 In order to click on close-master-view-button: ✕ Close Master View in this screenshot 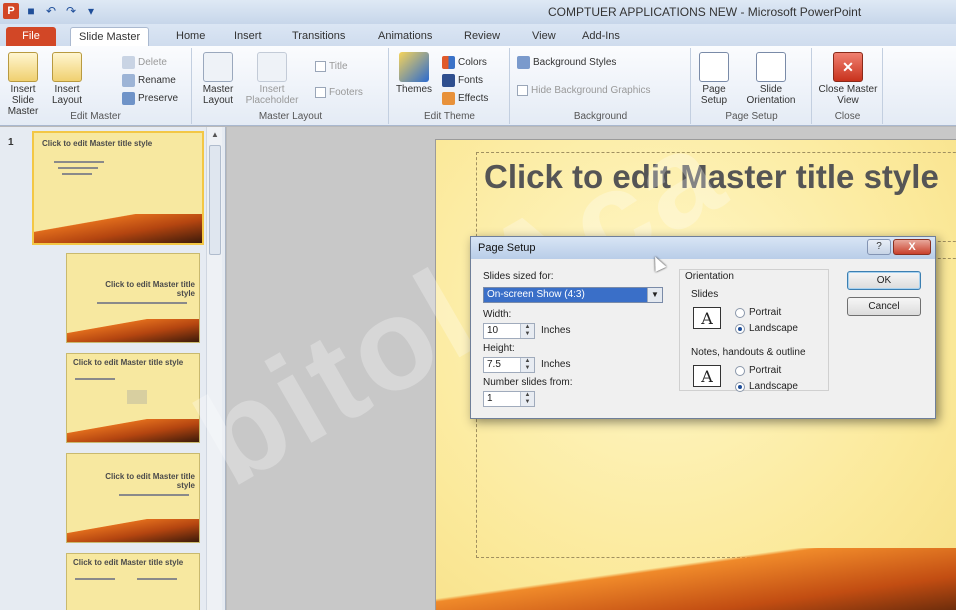, I will do `click(848, 79)`.